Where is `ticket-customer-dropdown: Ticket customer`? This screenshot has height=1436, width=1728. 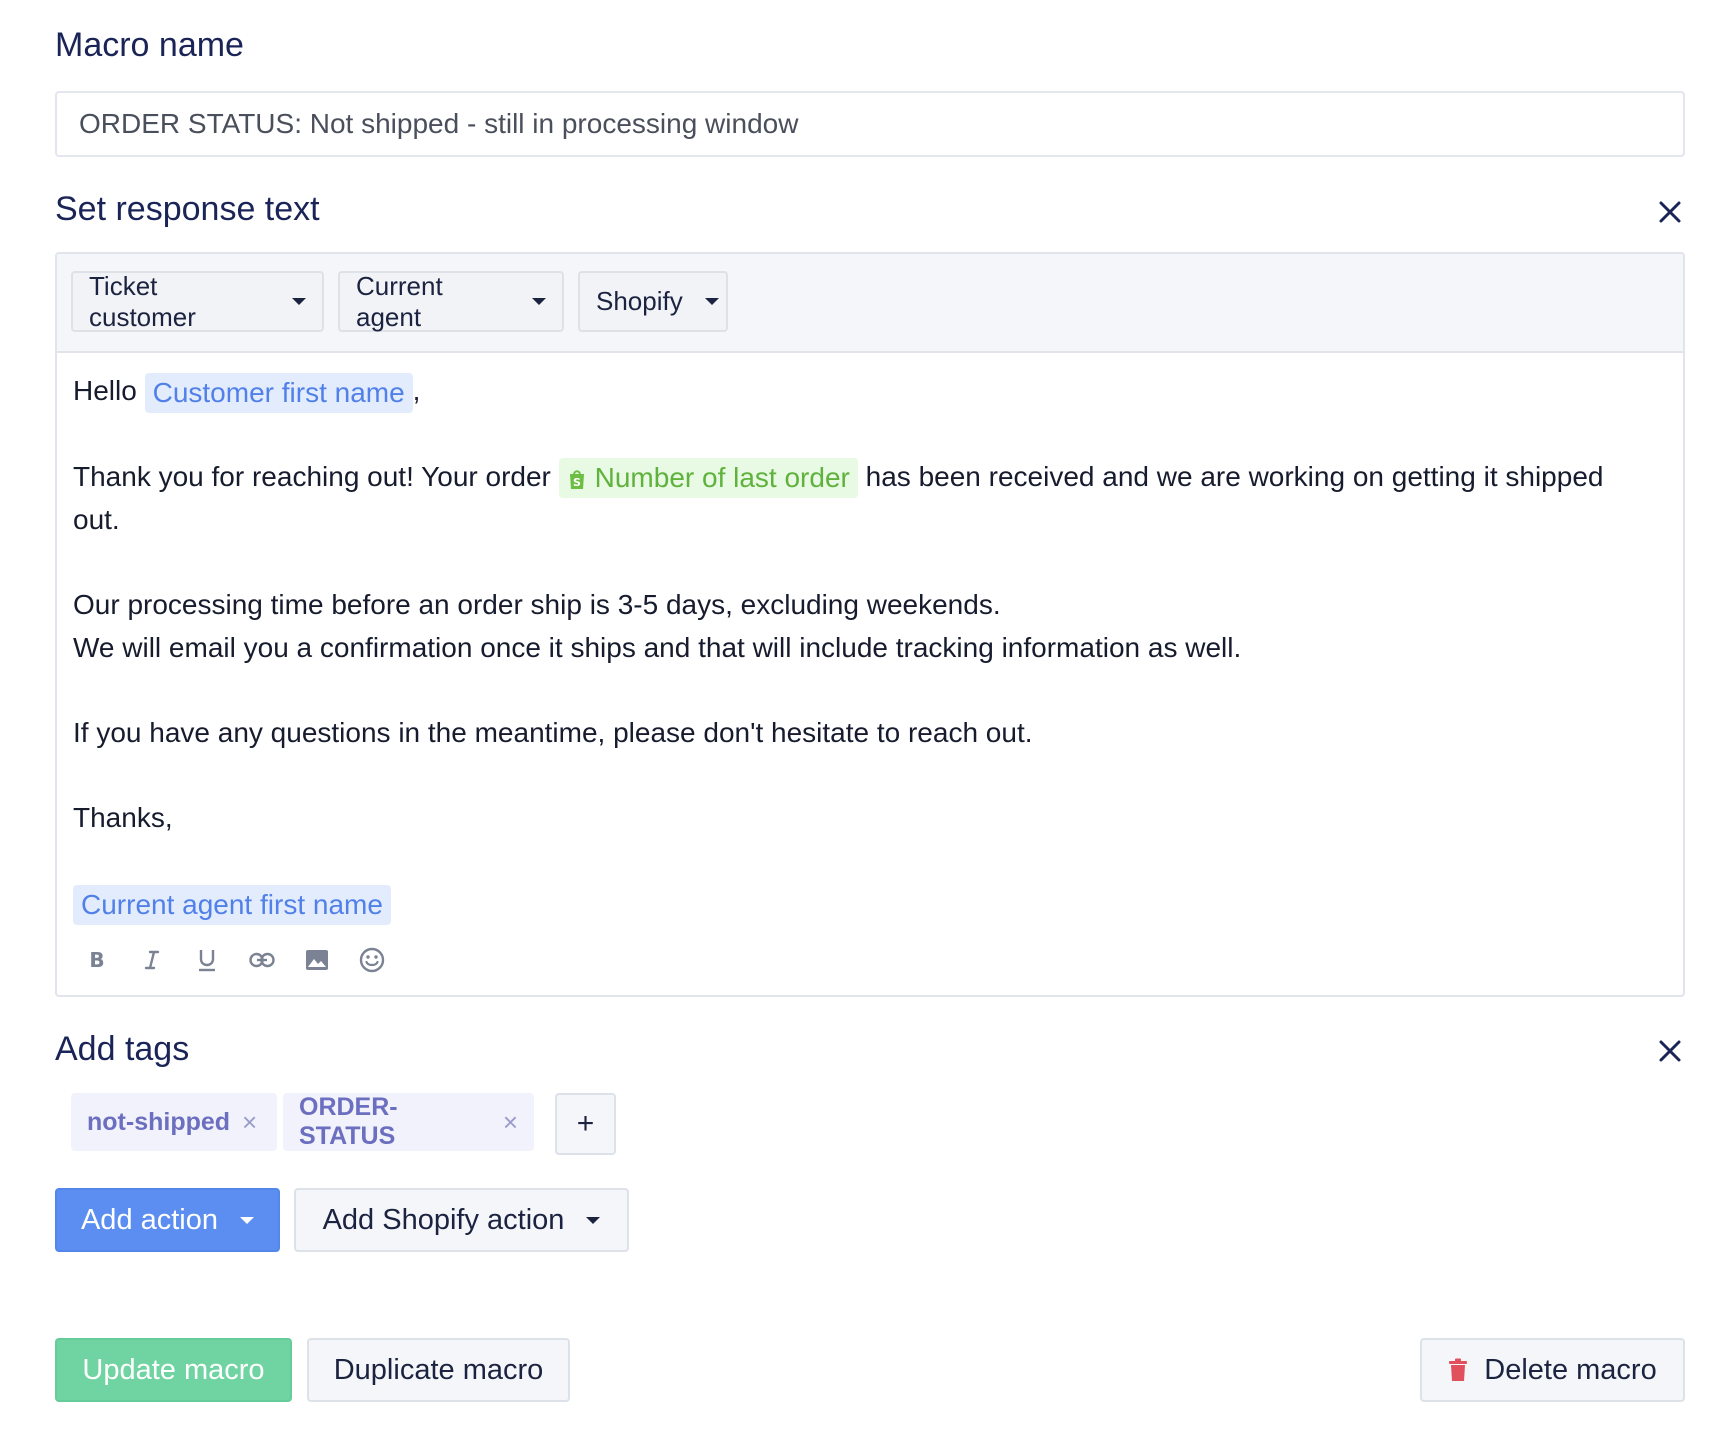
ticket-customer-dropdown: Ticket customer is located at coordinates (197, 301).